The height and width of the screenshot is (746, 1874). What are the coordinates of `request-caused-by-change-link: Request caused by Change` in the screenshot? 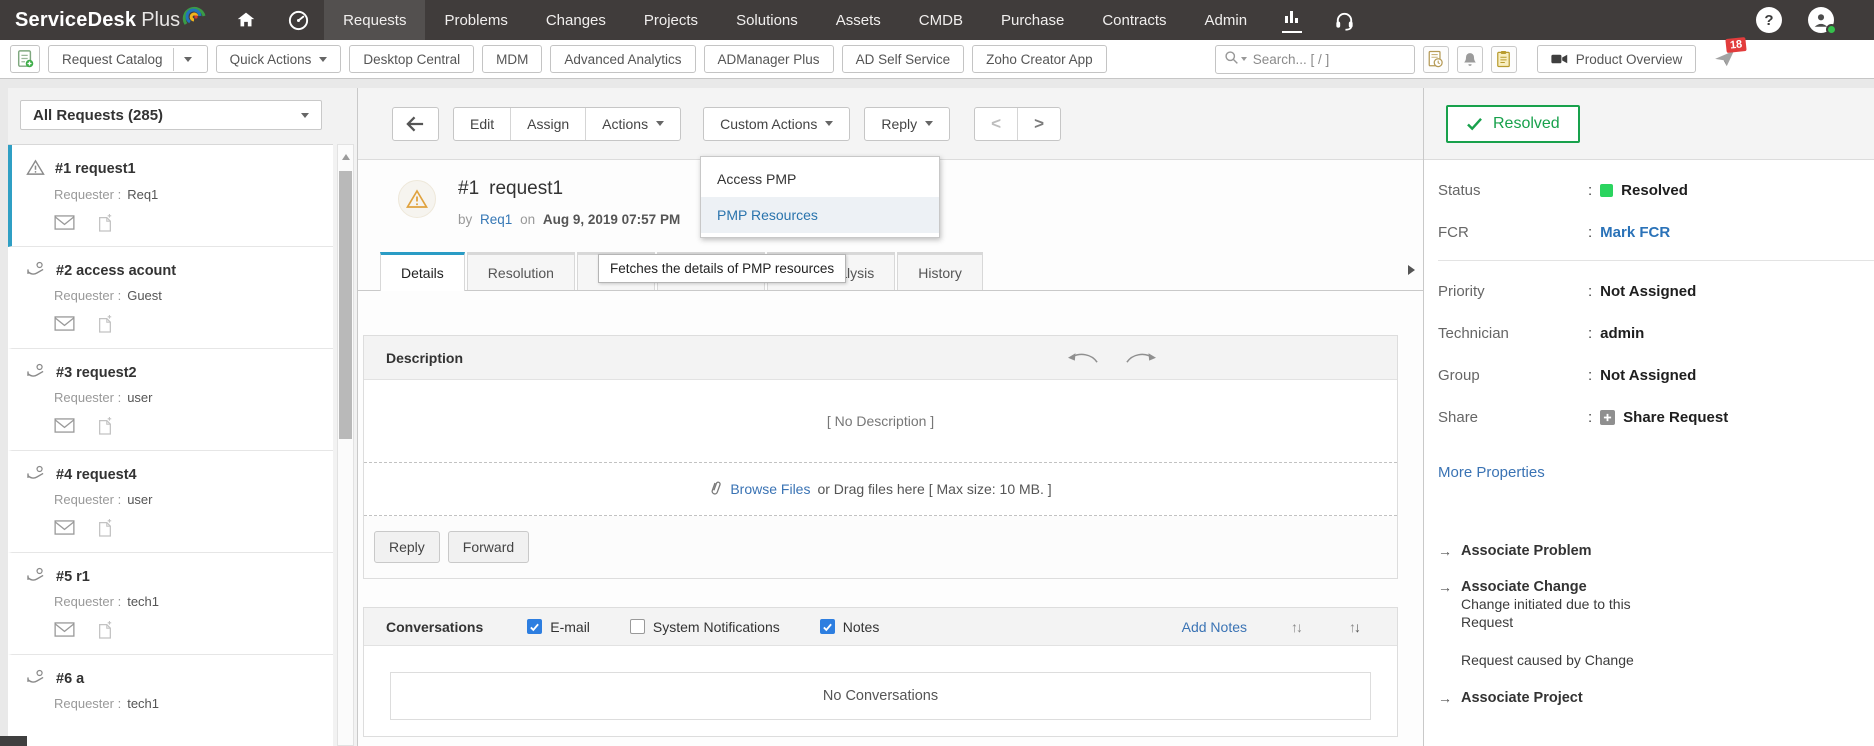 It's located at (1561, 660).